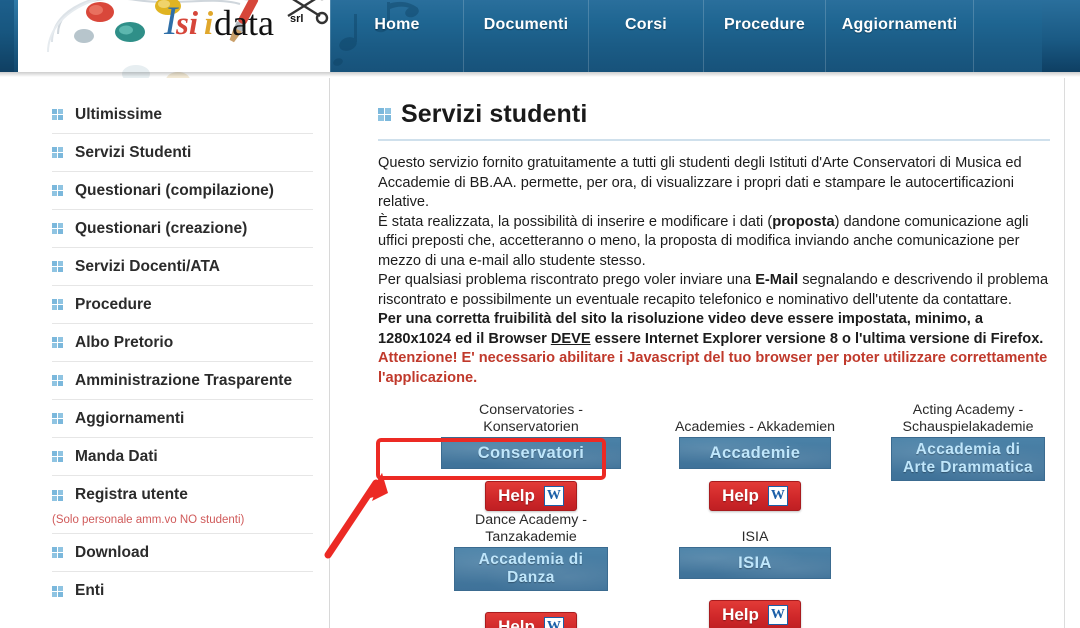 This screenshot has width=1080, height=628. Describe the element at coordinates (803, 221) in the screenshot. I see `paragraph-2-emphasis: proposta` at that location.